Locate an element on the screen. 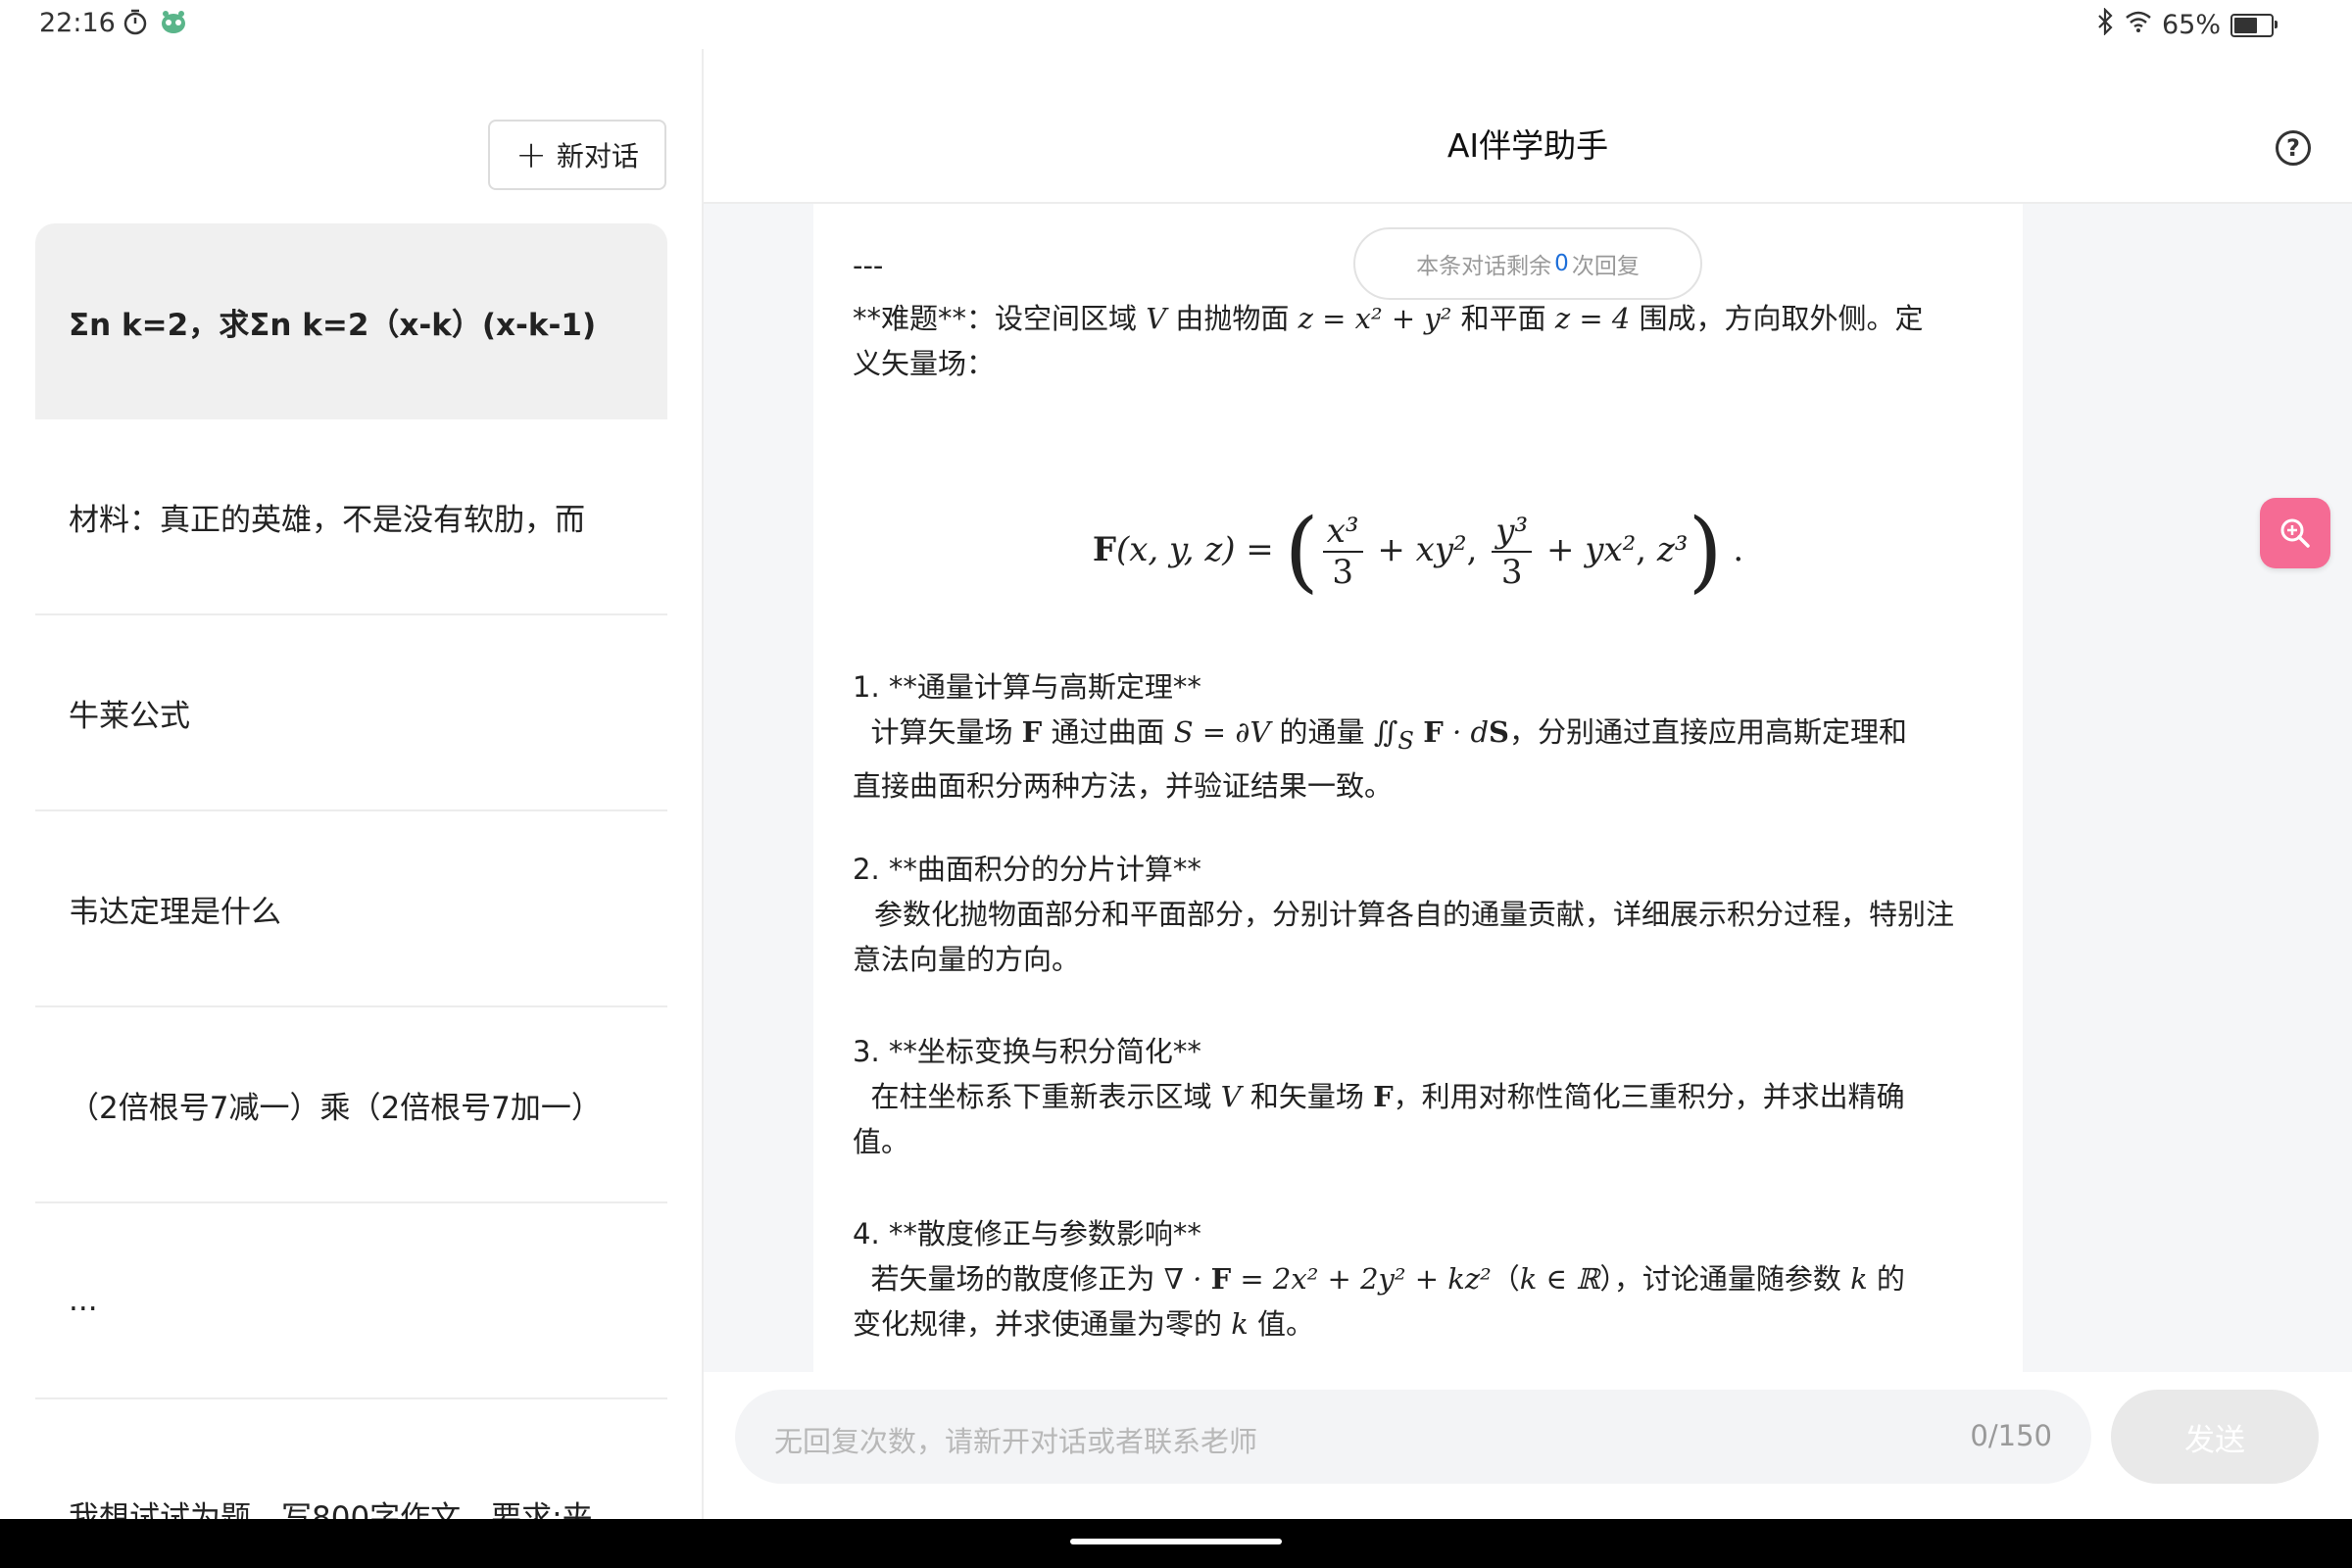 The height and width of the screenshot is (1568, 2352). system-navigation-bar is located at coordinates (1176, 1543).